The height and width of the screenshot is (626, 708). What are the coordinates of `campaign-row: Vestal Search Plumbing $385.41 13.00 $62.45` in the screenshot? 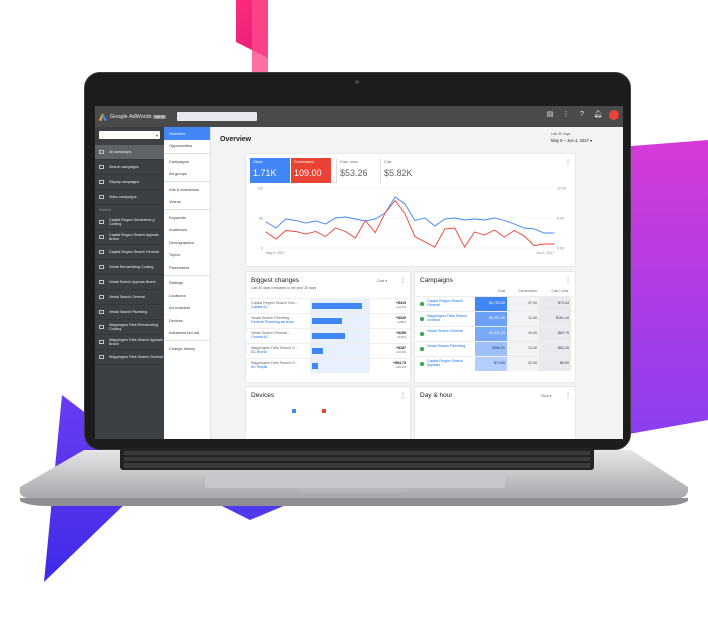 It's located at (495, 348).